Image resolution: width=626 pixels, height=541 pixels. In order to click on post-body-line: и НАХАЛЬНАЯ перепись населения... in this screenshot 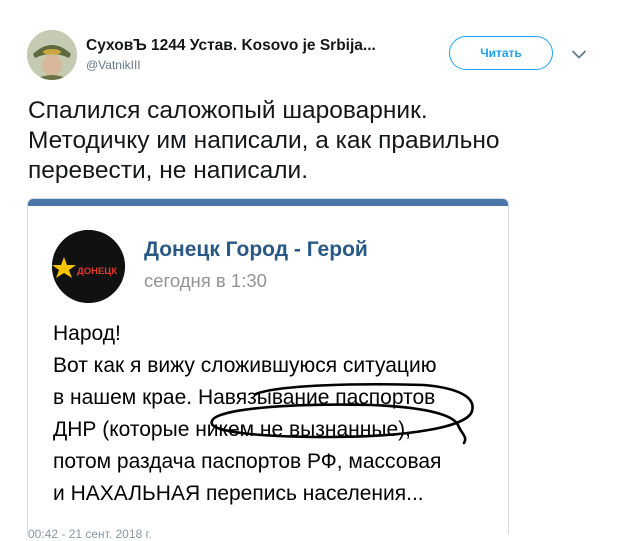, I will do `click(238, 493)`.